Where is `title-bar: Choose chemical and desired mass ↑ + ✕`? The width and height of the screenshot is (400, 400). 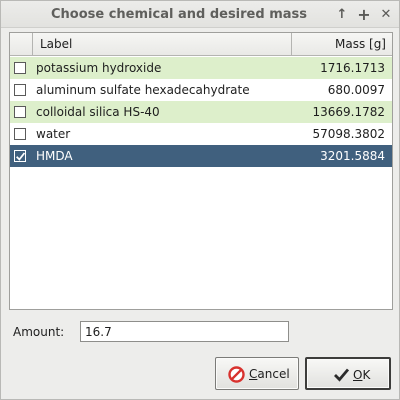 title-bar: Choose chemical and desired mass ↑ + ✕ is located at coordinates (200, 14).